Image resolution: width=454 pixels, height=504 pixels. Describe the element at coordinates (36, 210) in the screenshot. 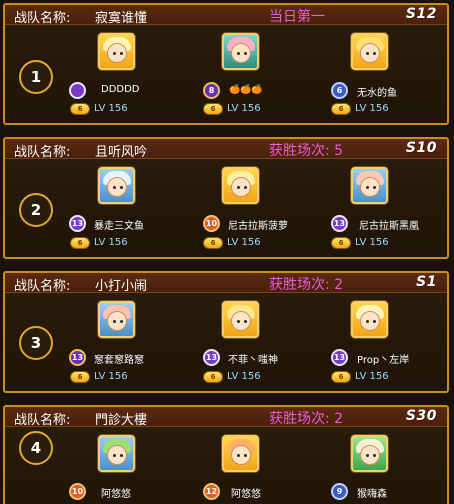

I see `rank-circle: 2` at that location.